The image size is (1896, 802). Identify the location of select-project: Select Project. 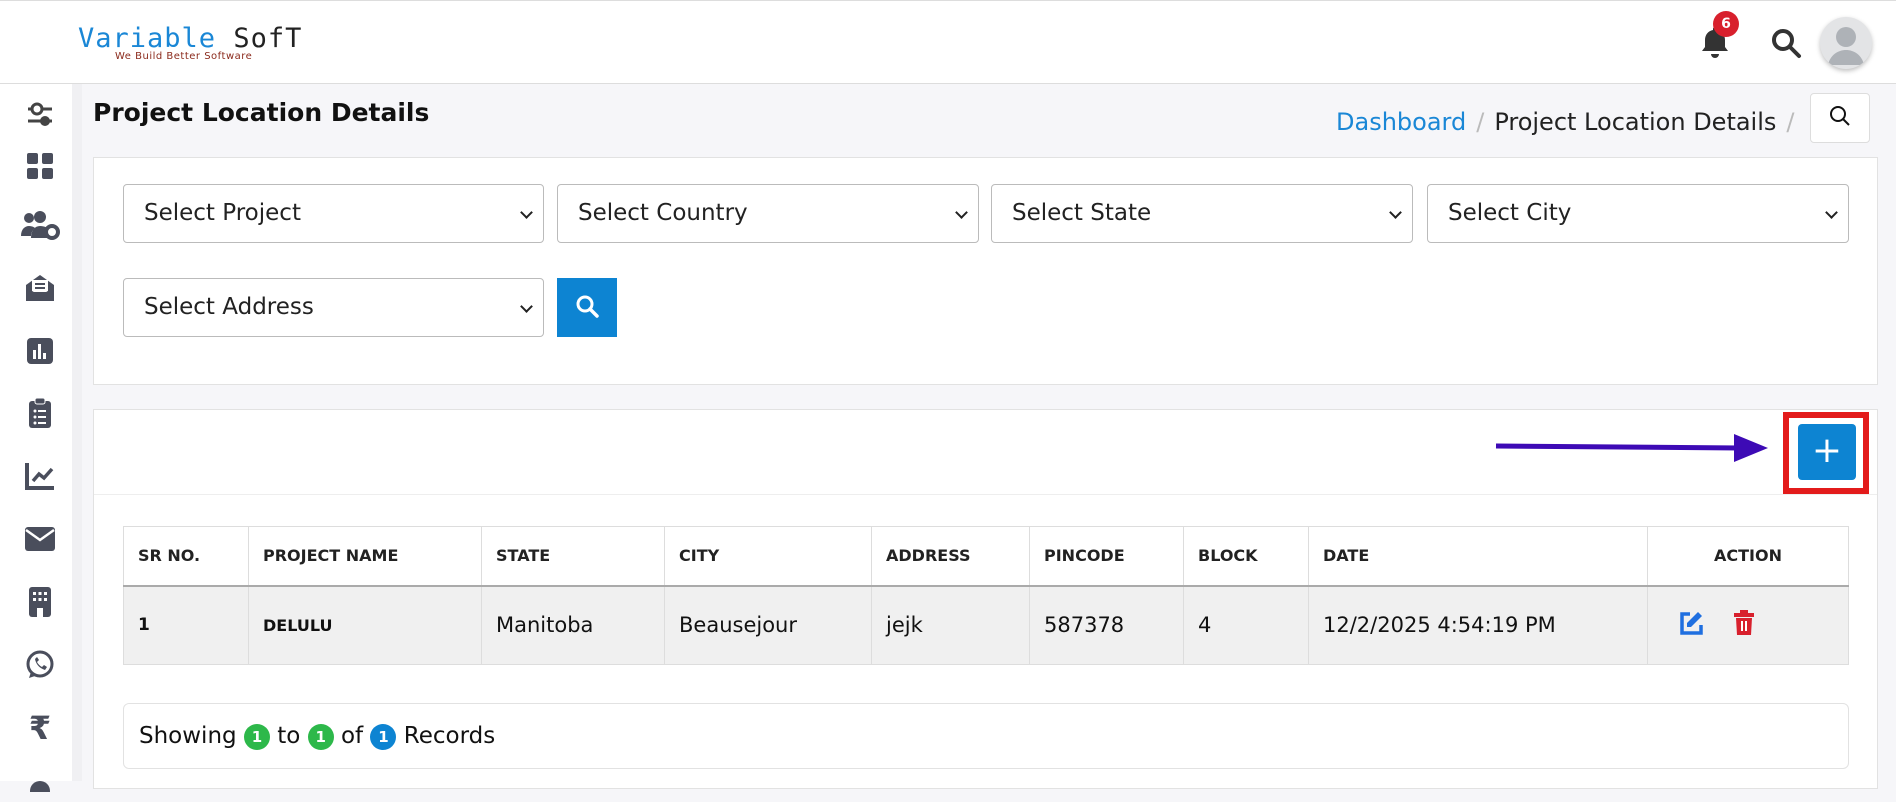
(333, 213).